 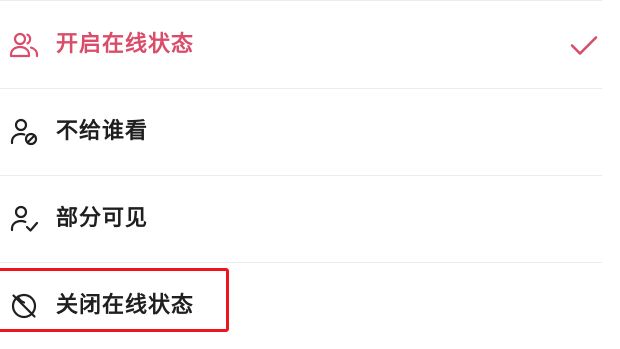 I want to click on divider, so click(x=301, y=0).